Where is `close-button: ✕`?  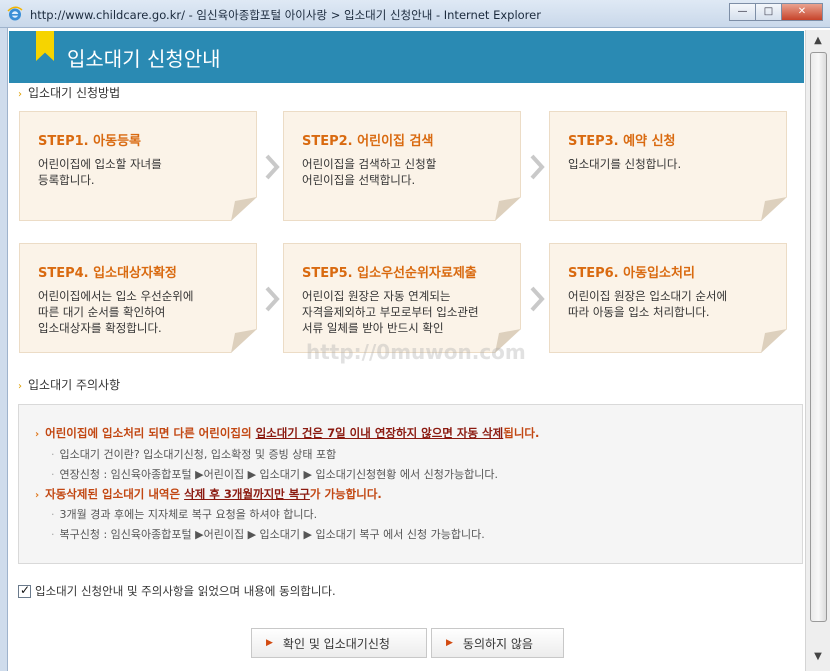
close-button: ✕ is located at coordinates (802, 12).